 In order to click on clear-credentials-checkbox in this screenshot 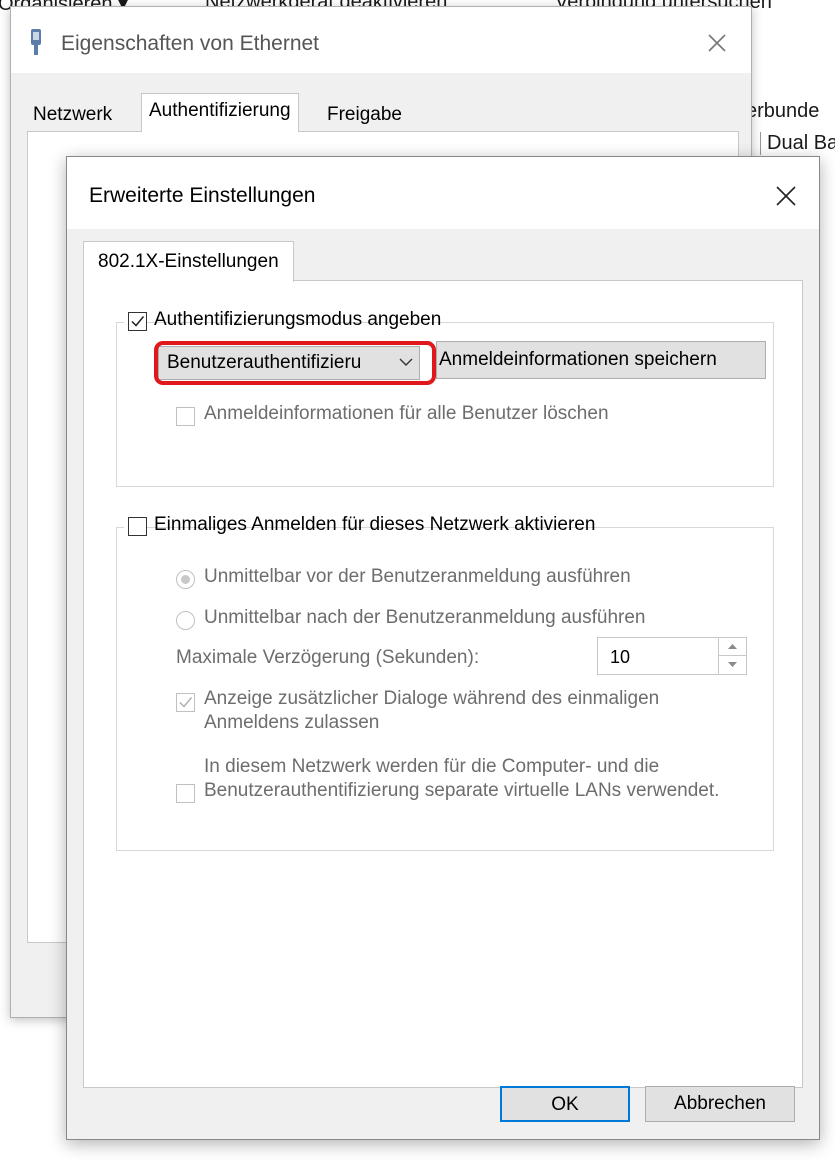, I will do `click(185, 416)`.